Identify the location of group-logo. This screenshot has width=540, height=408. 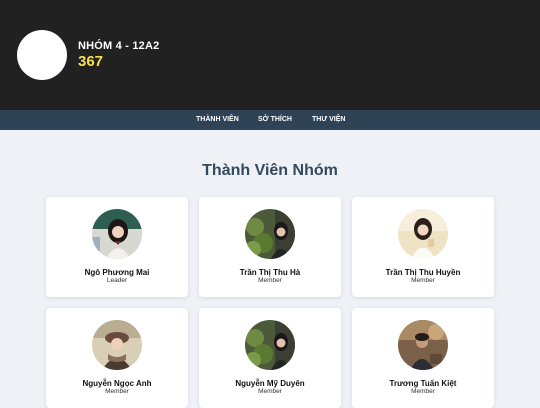
(42, 55).